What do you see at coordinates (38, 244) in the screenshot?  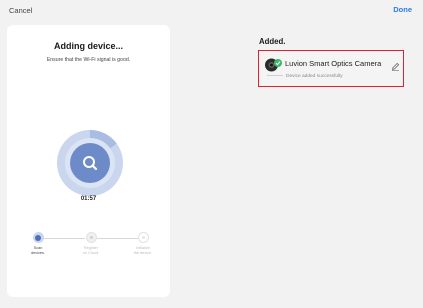 I see `step-scan-devices: Scan devices.` at bounding box center [38, 244].